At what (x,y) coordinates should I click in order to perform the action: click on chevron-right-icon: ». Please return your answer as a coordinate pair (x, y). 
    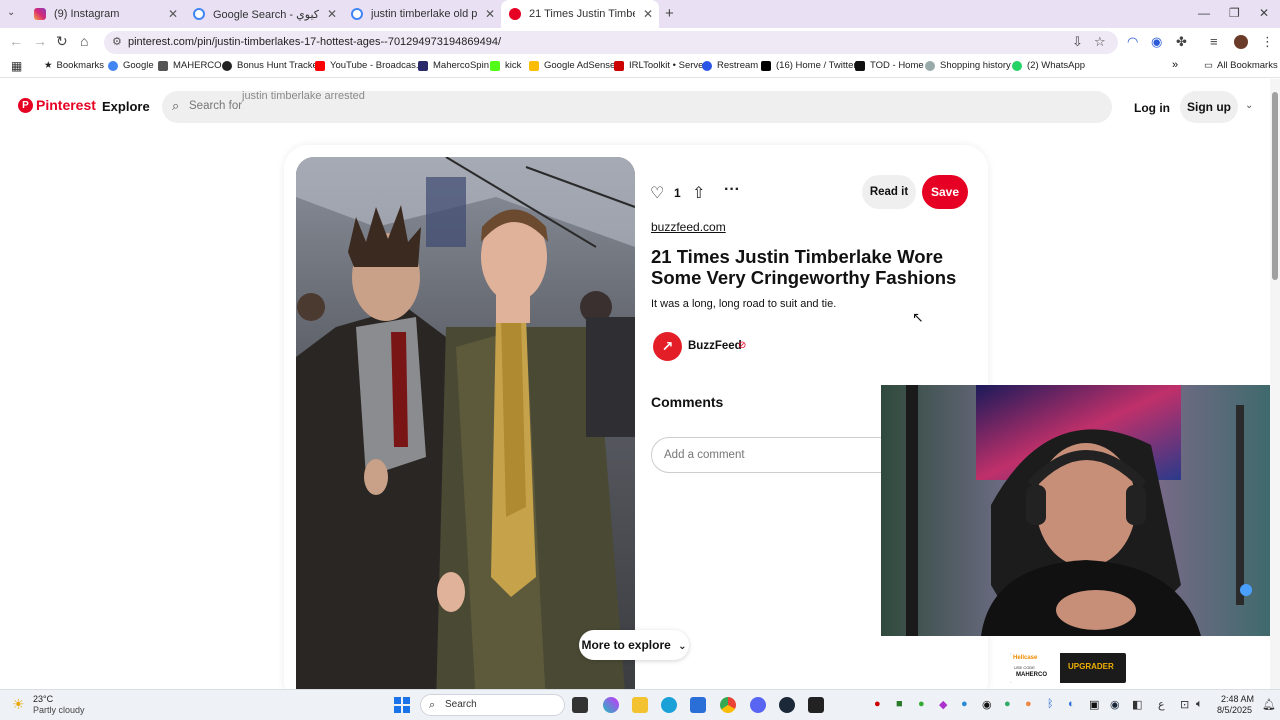
    Looking at the image, I should click on (1175, 65).